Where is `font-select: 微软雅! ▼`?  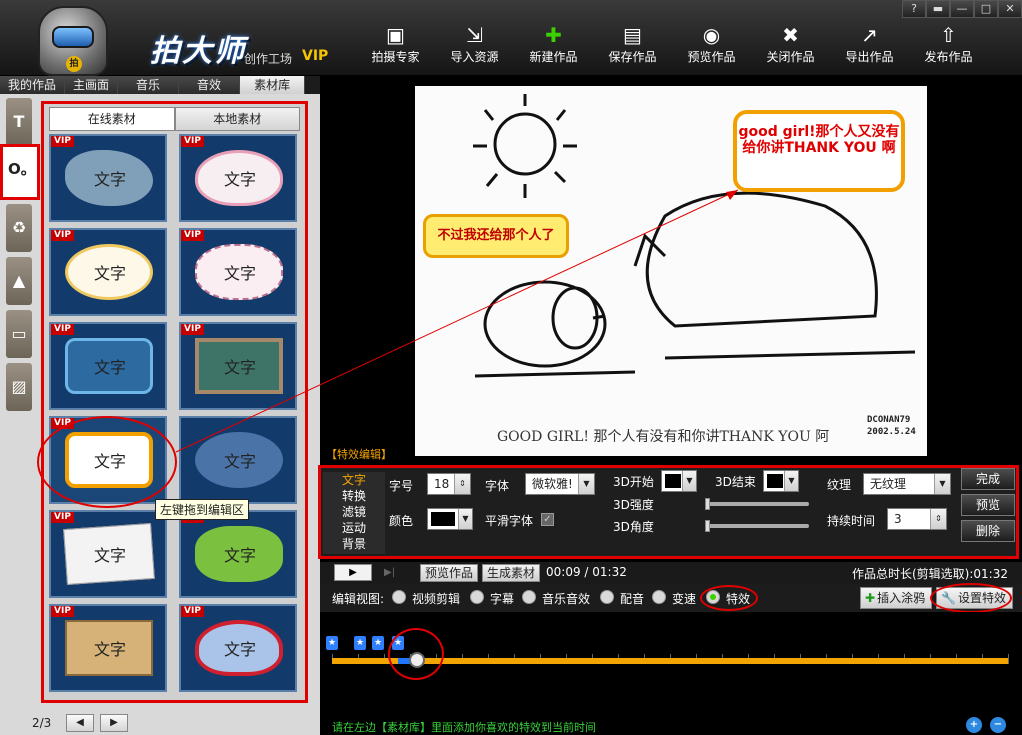
font-select: 微软雅! ▼ is located at coordinates (560, 484).